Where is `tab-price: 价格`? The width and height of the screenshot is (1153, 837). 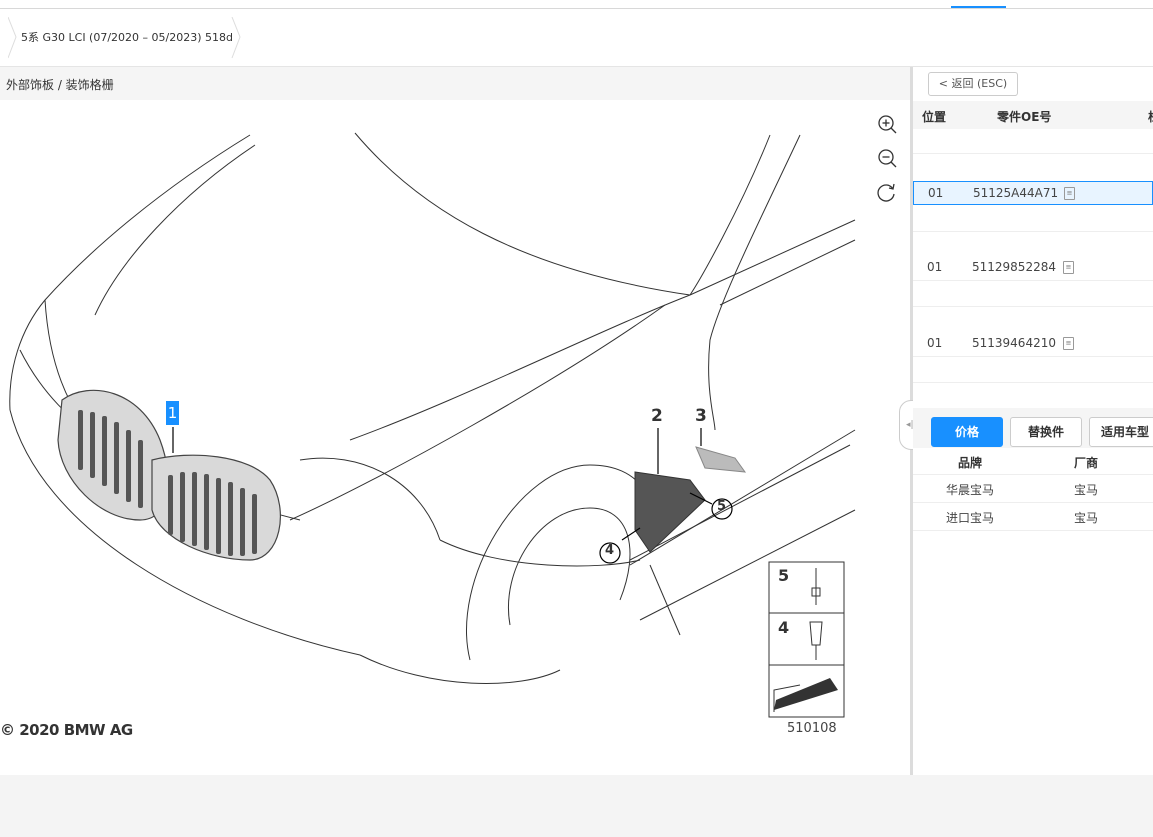
tab-price: 价格 is located at coordinates (967, 432).